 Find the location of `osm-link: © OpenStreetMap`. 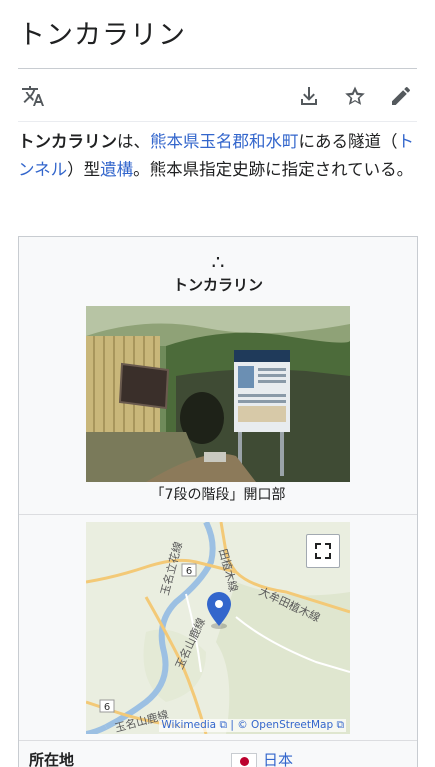

osm-link: © OpenStreetMap is located at coordinates (285, 725).